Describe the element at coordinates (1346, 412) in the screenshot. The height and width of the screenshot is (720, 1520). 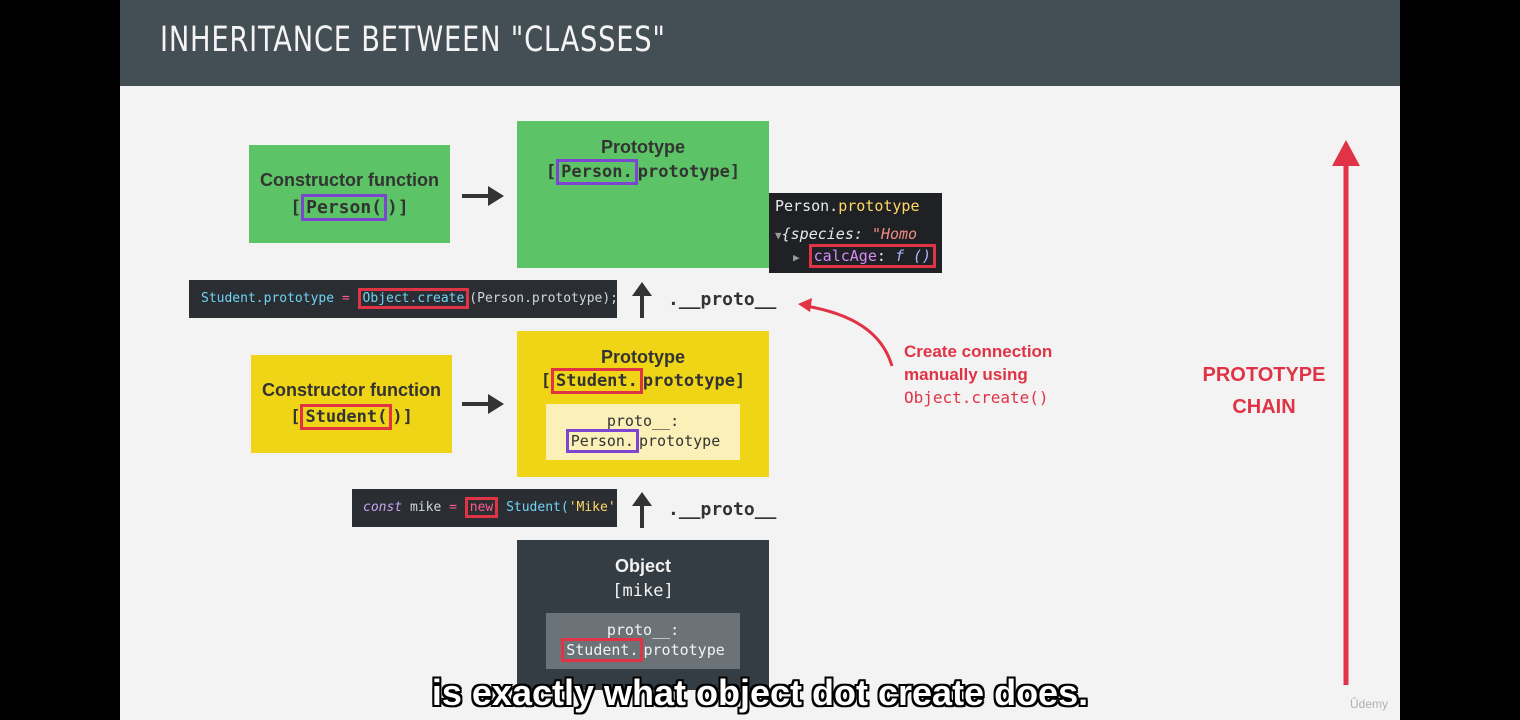
I see `prototype-chain-arrow-icon` at that location.